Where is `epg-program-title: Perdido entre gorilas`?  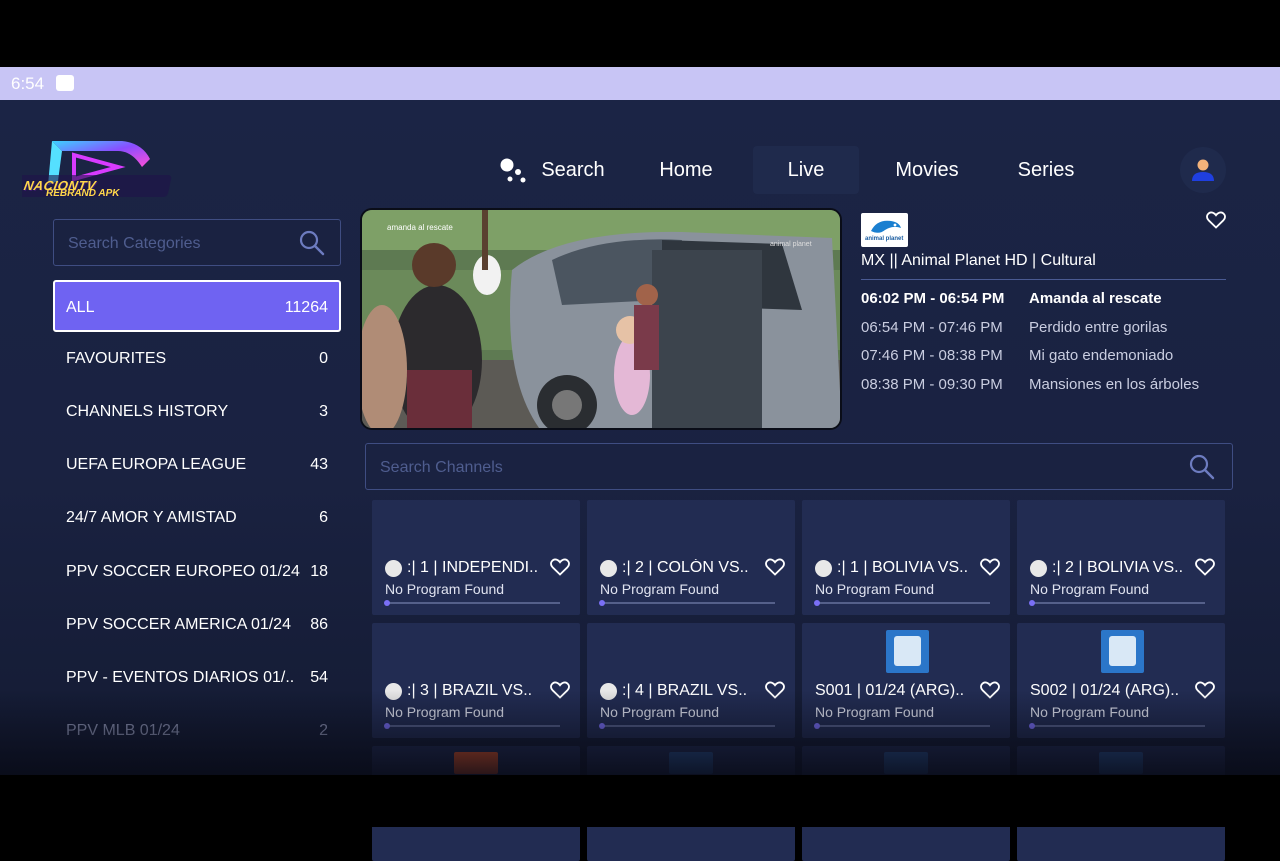
epg-program-title: Perdido entre gorilas is located at coordinates (1098, 327).